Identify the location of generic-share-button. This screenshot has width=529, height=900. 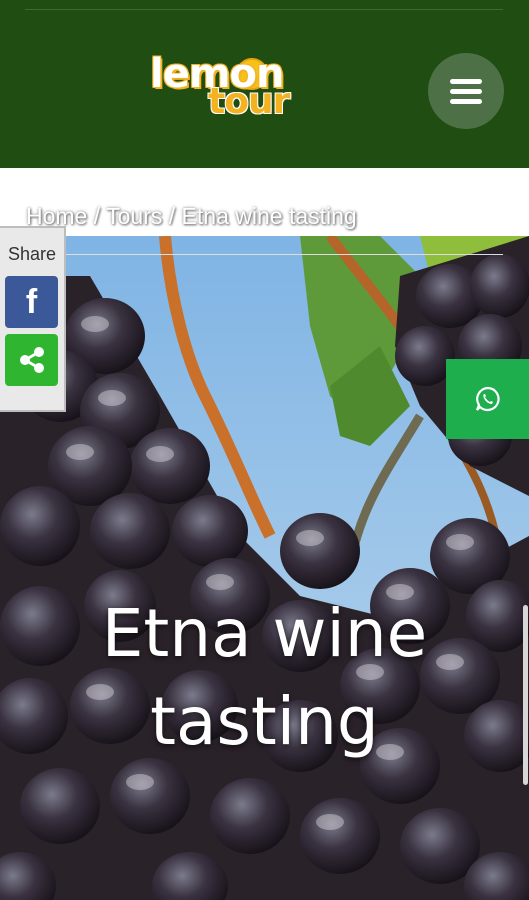
(31, 360).